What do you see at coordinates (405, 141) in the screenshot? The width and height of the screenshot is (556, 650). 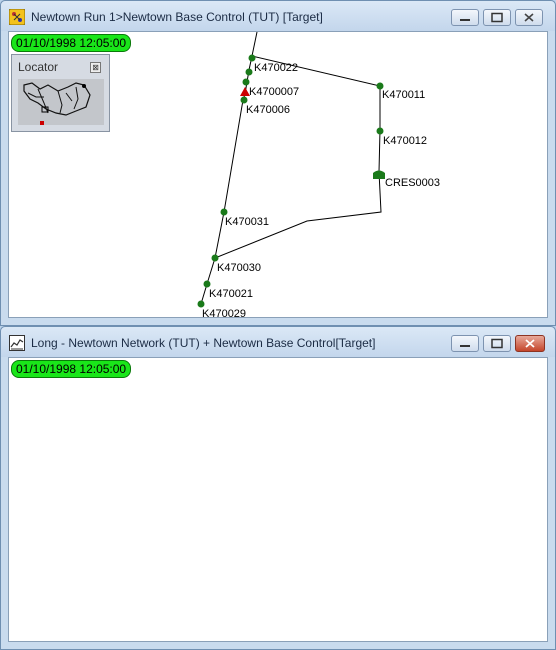 I see `label-k470012: K470012` at bounding box center [405, 141].